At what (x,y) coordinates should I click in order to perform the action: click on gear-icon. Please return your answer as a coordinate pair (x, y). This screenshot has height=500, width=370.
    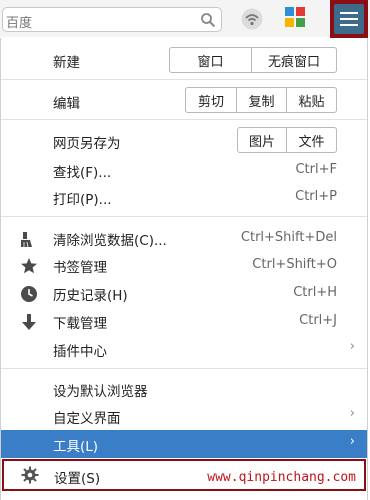
    Looking at the image, I should click on (30, 475).